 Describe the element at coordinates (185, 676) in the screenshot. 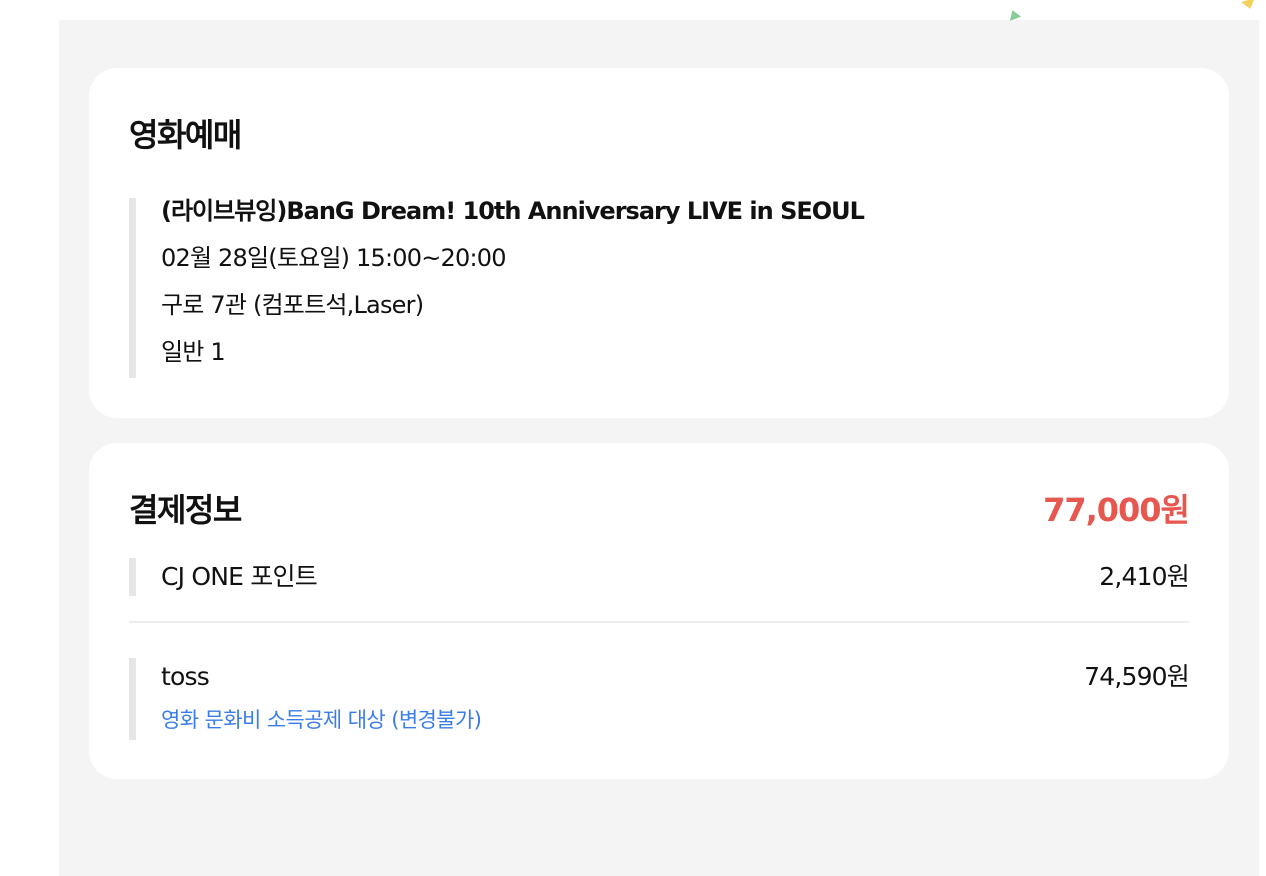

I see `payment-method-name: toss` at that location.